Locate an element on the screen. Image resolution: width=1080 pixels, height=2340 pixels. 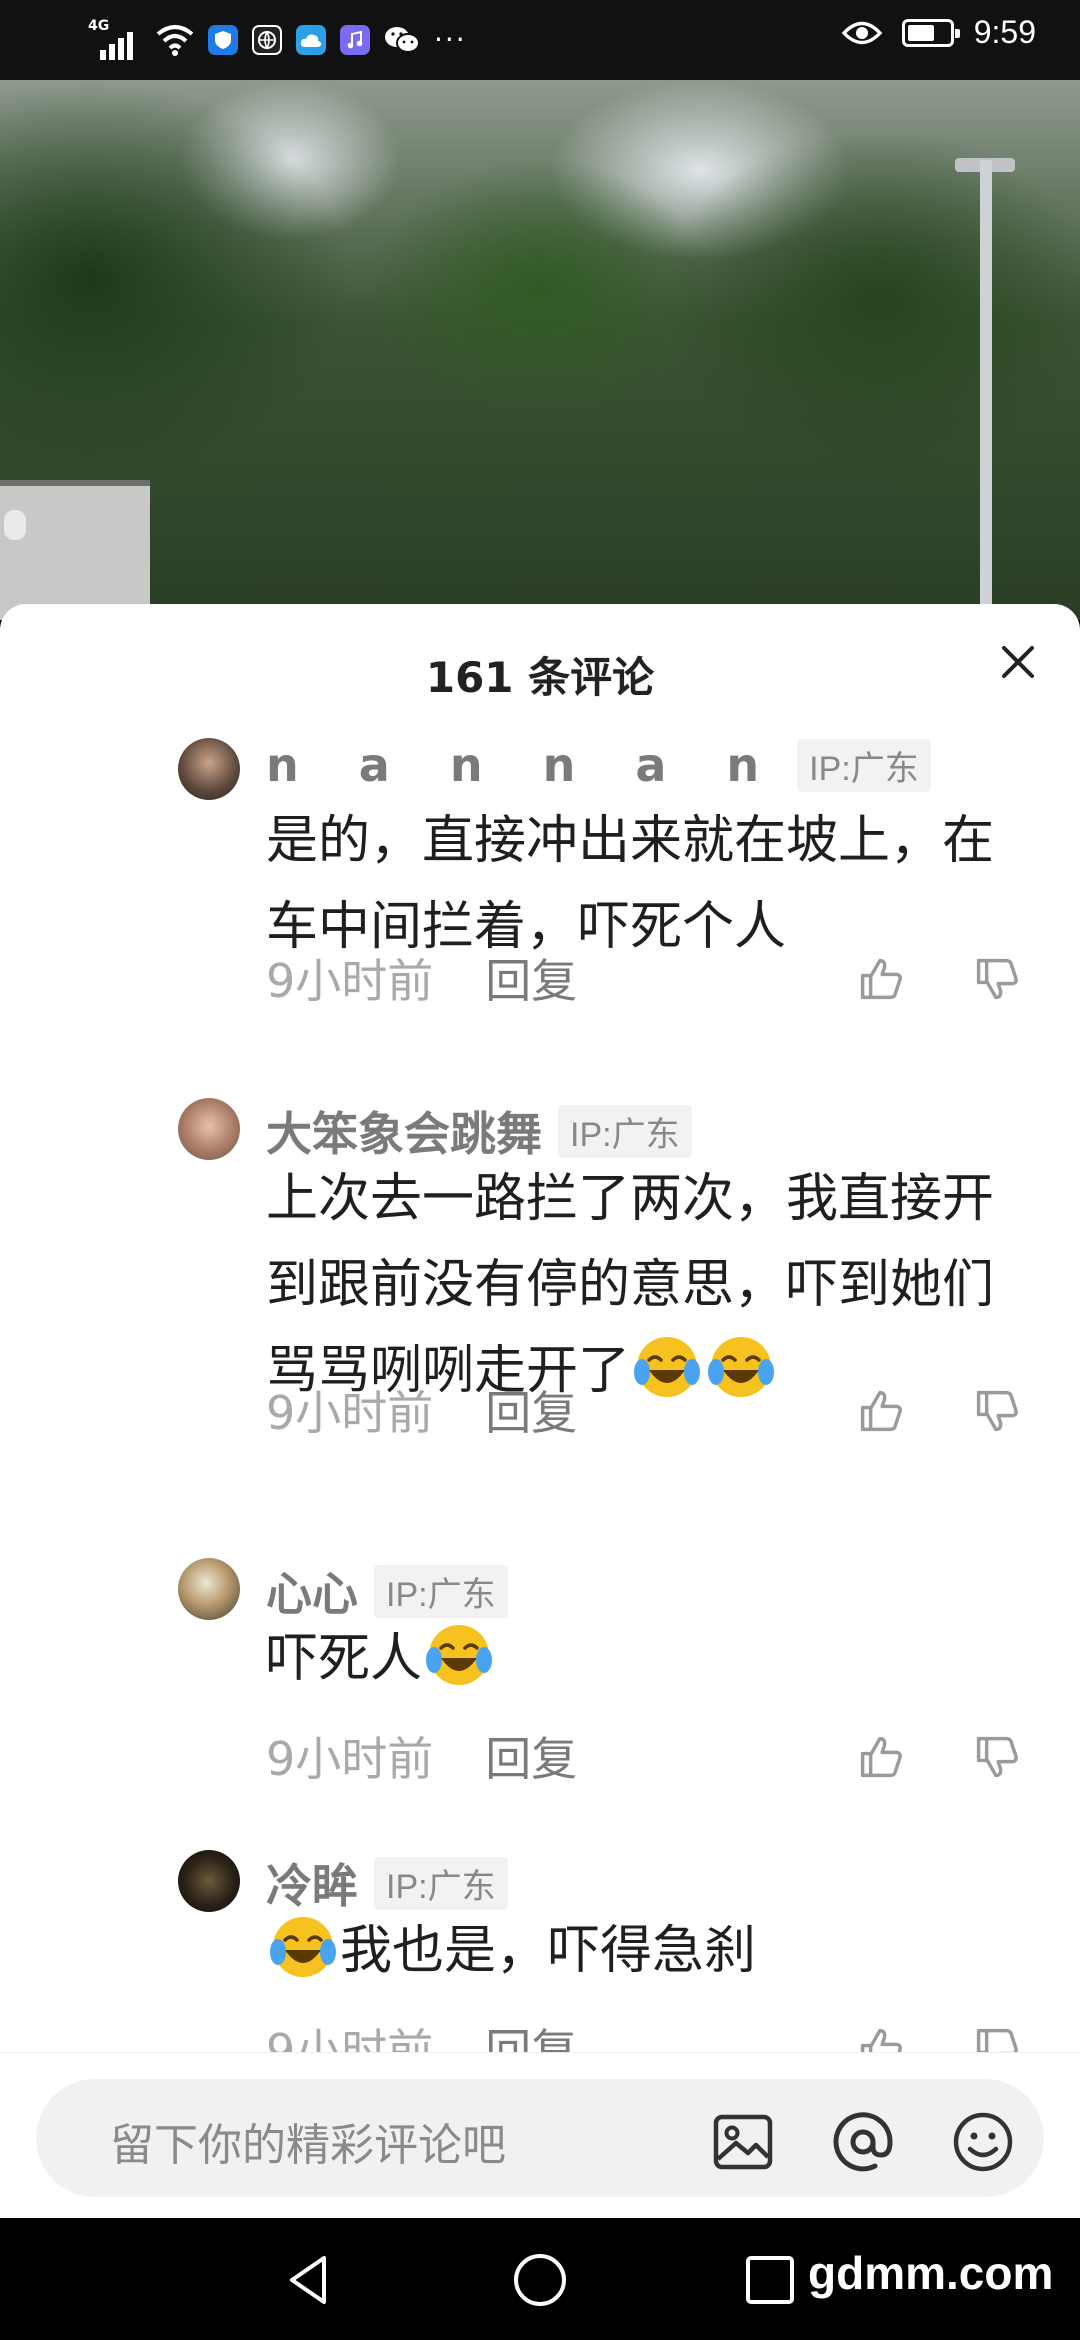
comment-item: 冷眸 IP:广东 我也是，吓得急刹 9小时前 回复 is located at coordinates (540, 1951).